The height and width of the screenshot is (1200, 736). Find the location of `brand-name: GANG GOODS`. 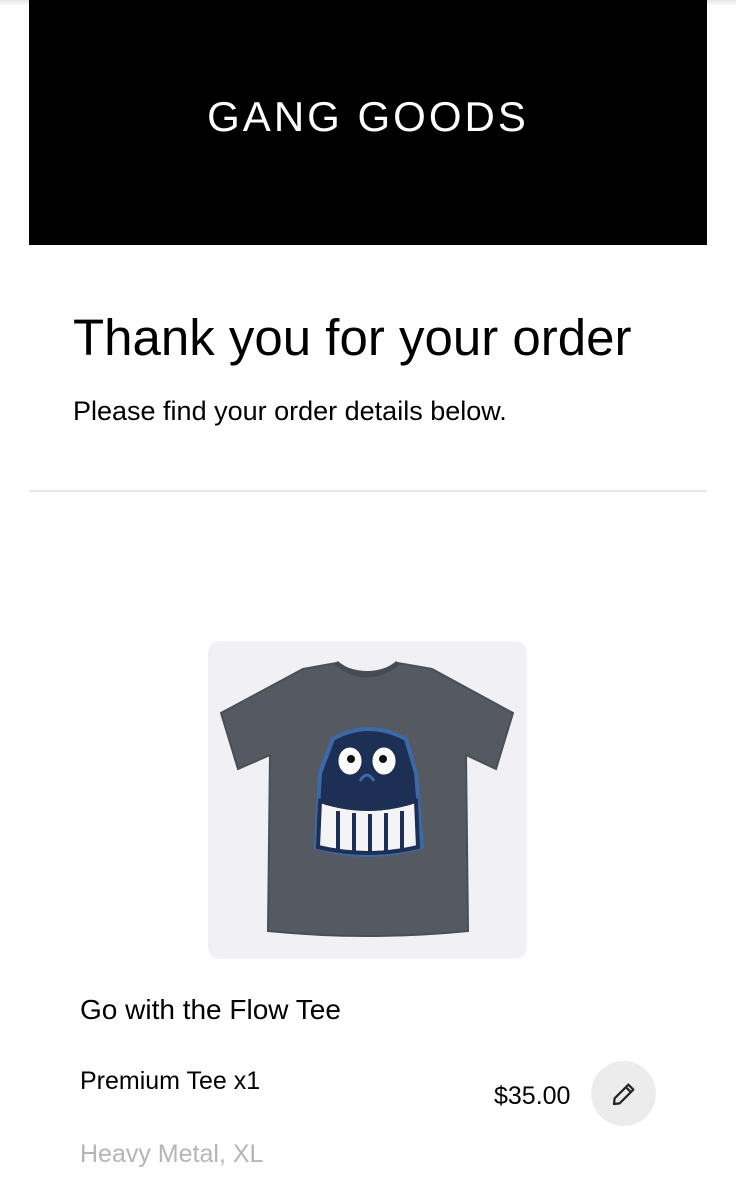

brand-name: GANG GOODS is located at coordinates (368, 116).